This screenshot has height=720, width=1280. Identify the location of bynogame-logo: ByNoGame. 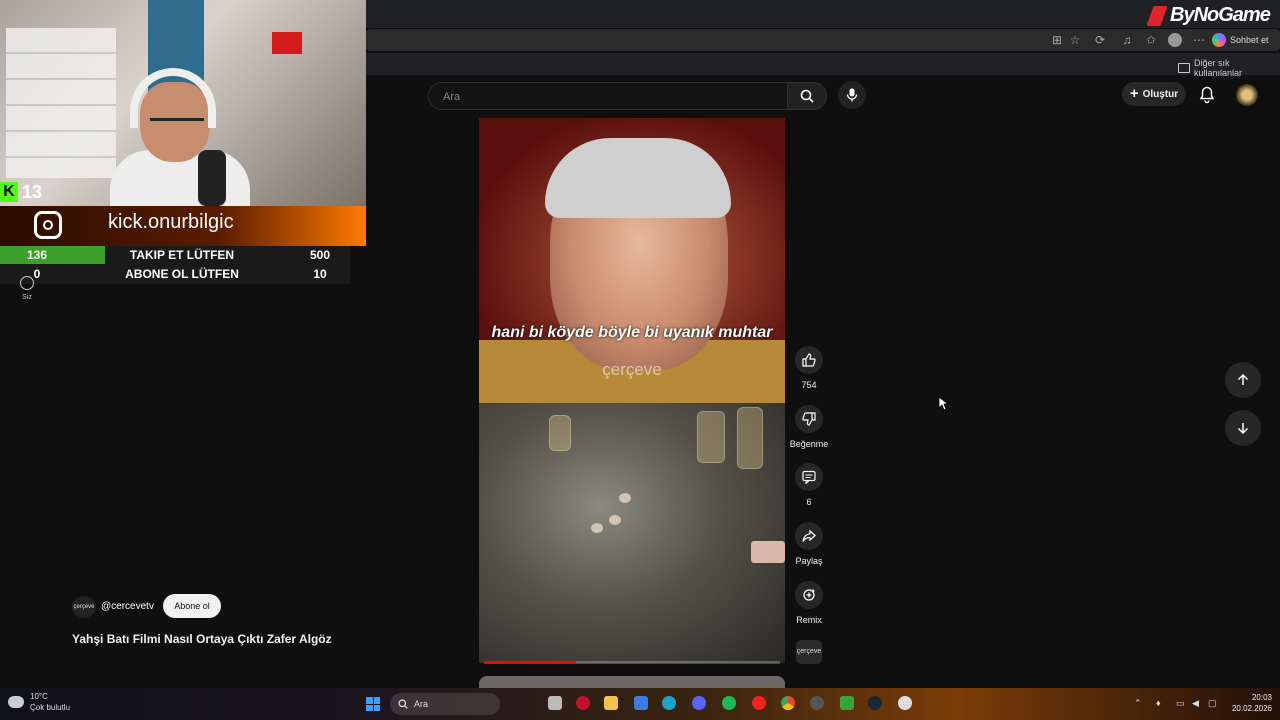
(1220, 15).